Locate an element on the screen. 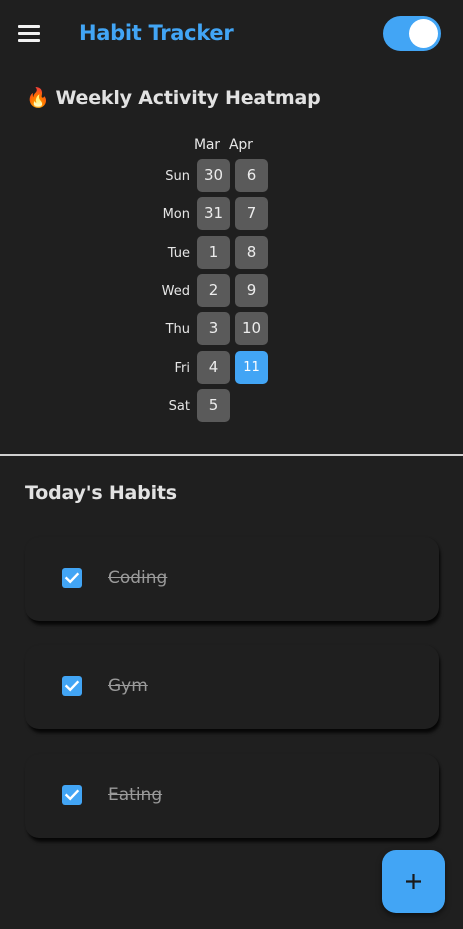 The width and height of the screenshot is (463, 929). fire-icon: 🔥 is located at coordinates (38, 98).